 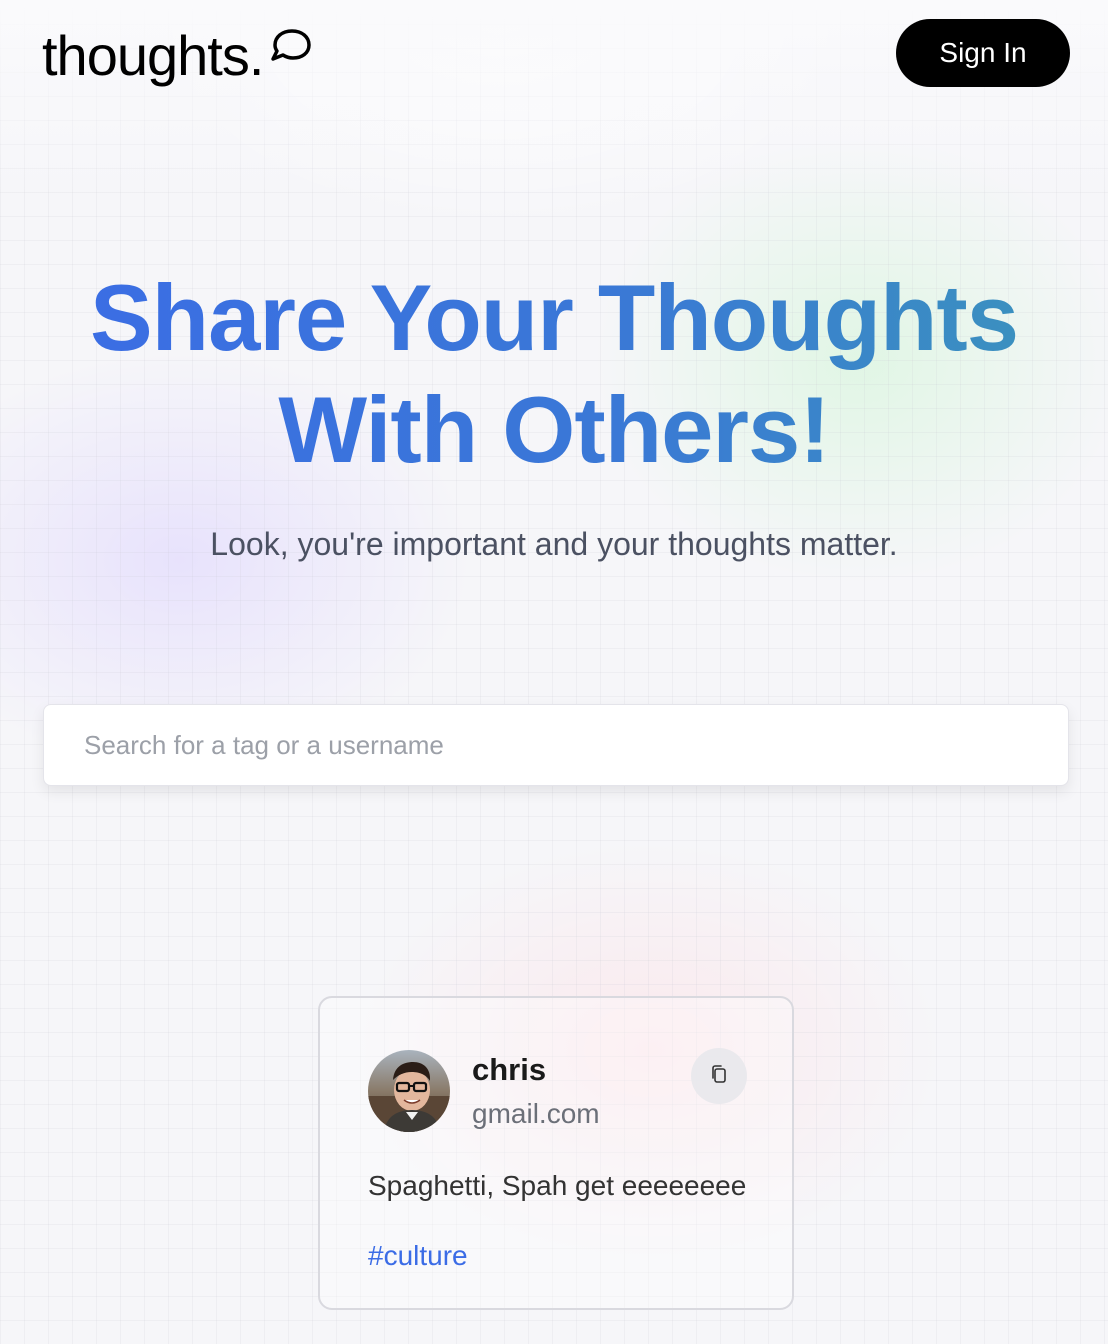 I want to click on user-avatar, so click(x=409, y=1091).